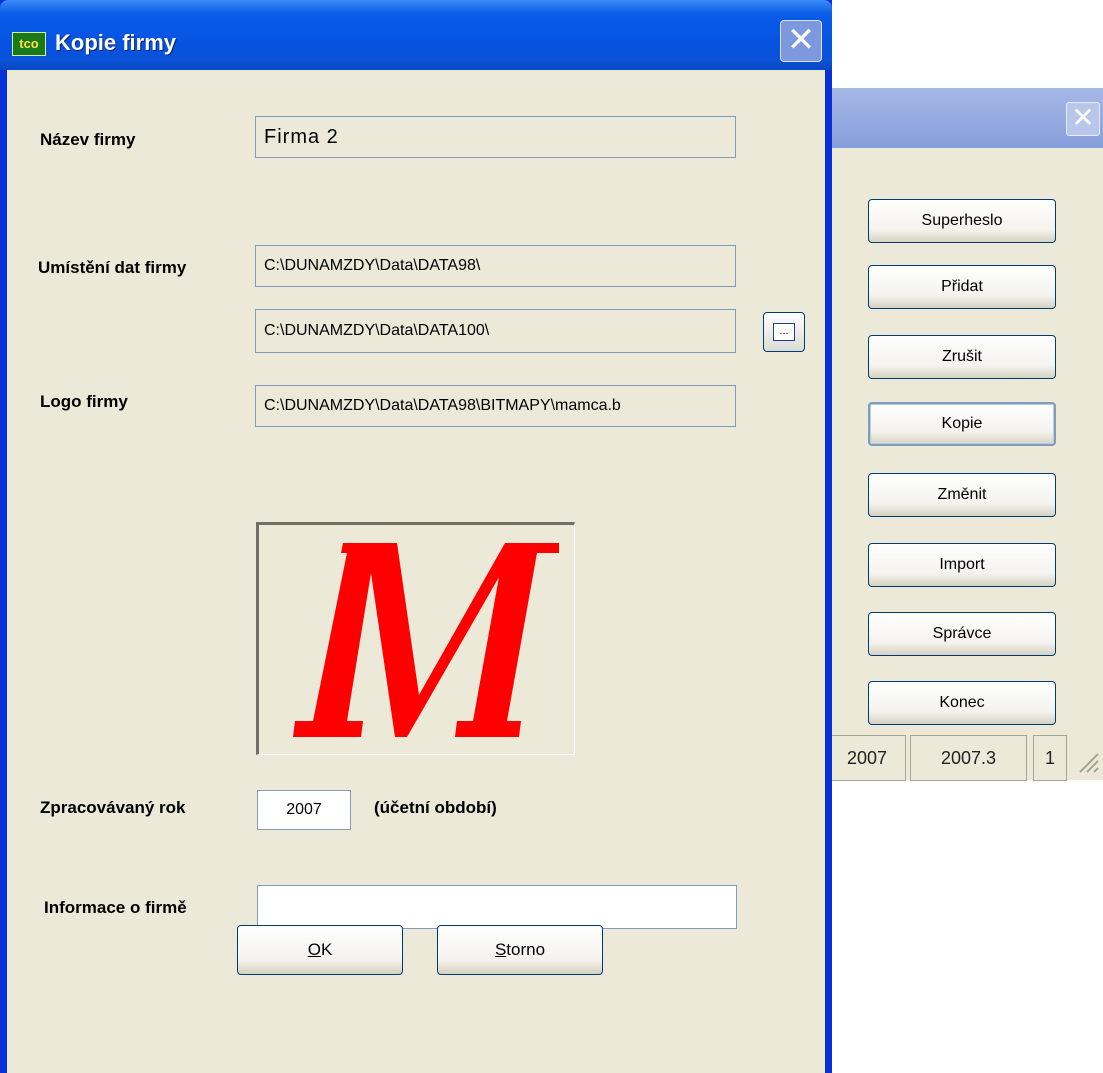  I want to click on status-bar: 2007 2007.3 1, so click(951, 758).